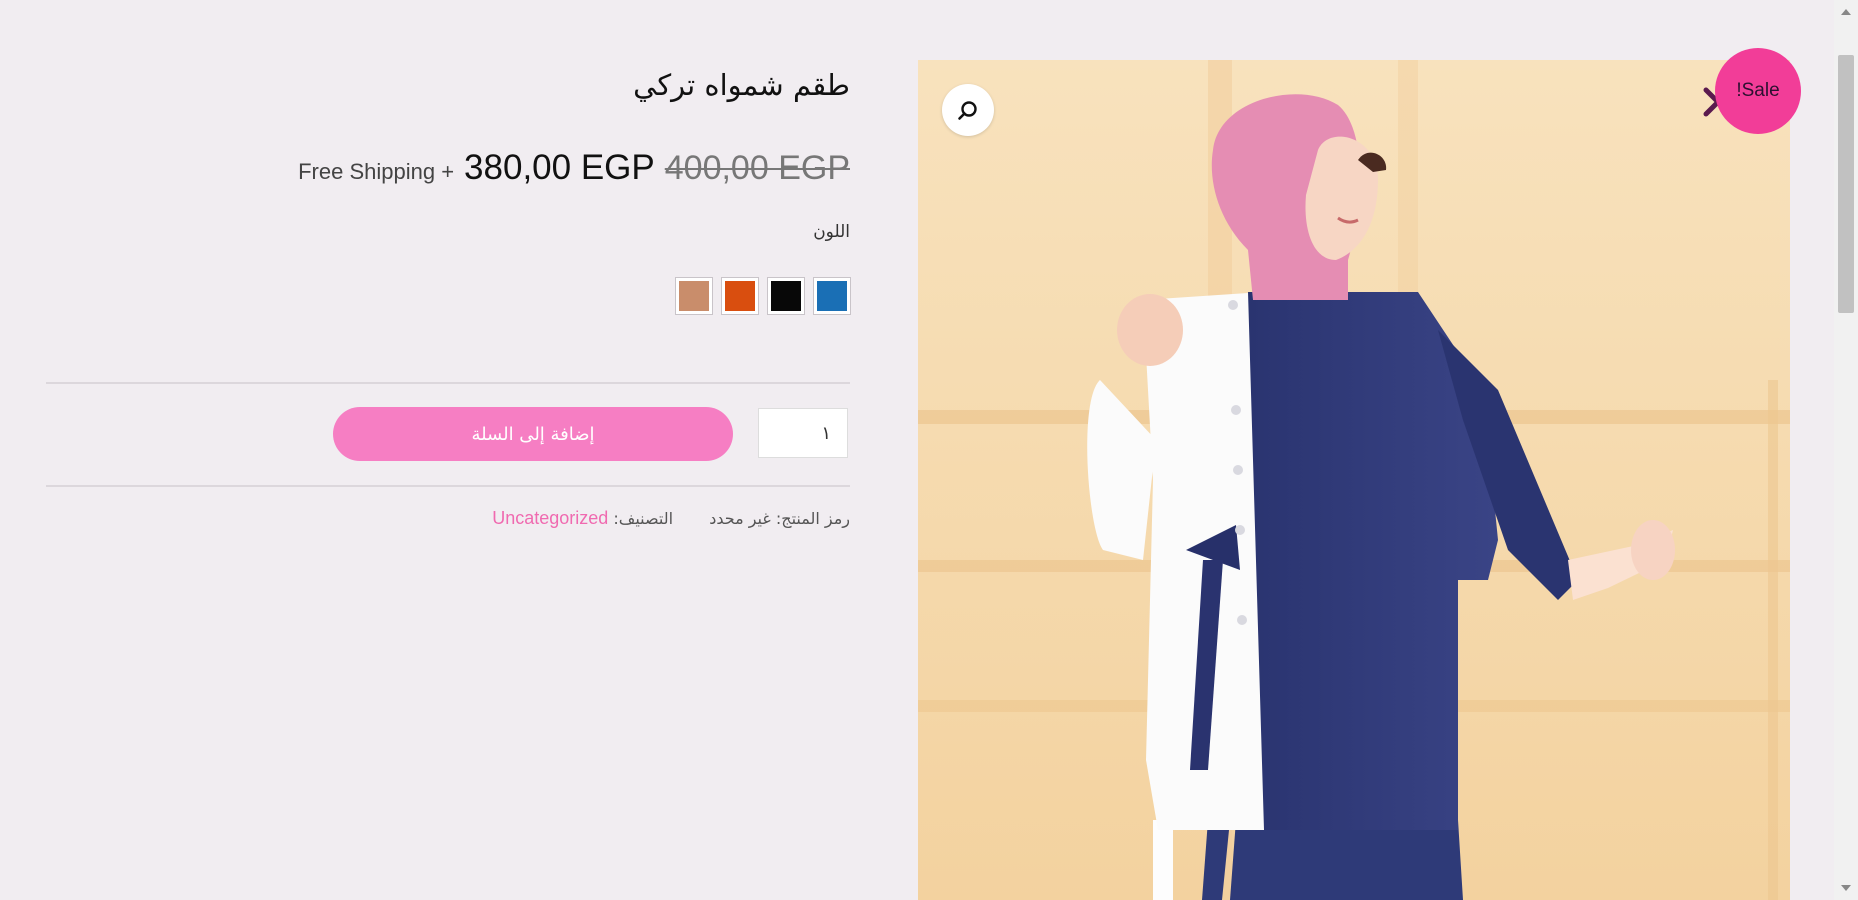 The width and height of the screenshot is (1858, 900). Describe the element at coordinates (786, 296) in the screenshot. I see `swatch-black` at that location.